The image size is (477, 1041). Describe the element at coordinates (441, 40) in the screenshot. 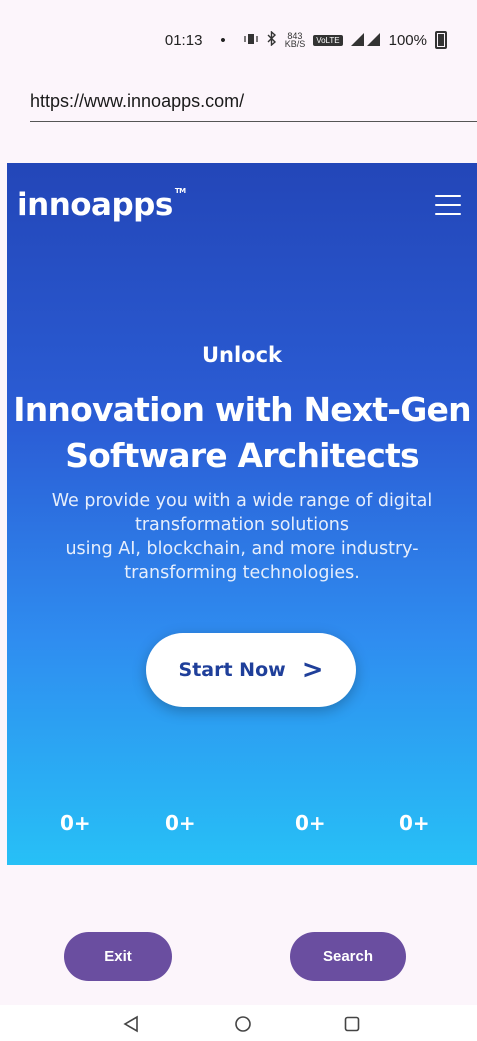

I see `battery-icon` at that location.